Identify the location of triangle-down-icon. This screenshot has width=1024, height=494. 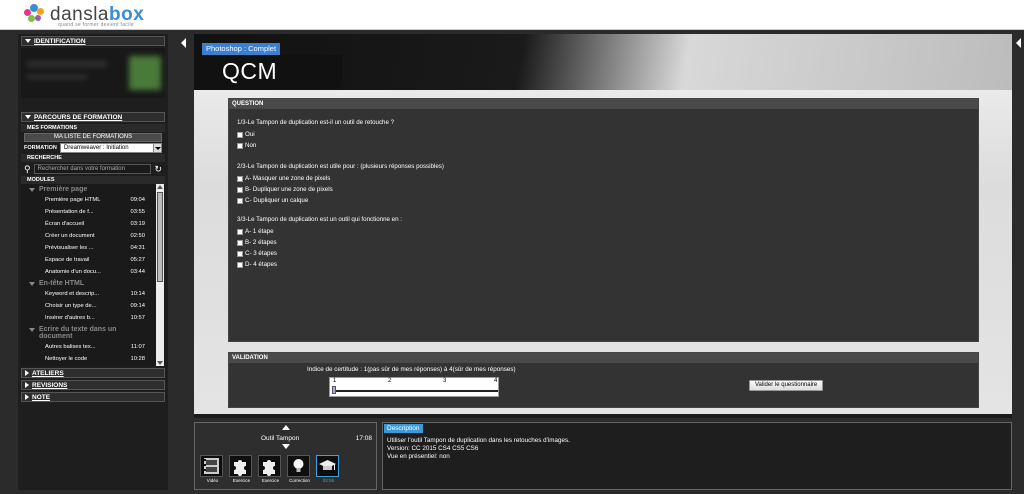
(286, 446).